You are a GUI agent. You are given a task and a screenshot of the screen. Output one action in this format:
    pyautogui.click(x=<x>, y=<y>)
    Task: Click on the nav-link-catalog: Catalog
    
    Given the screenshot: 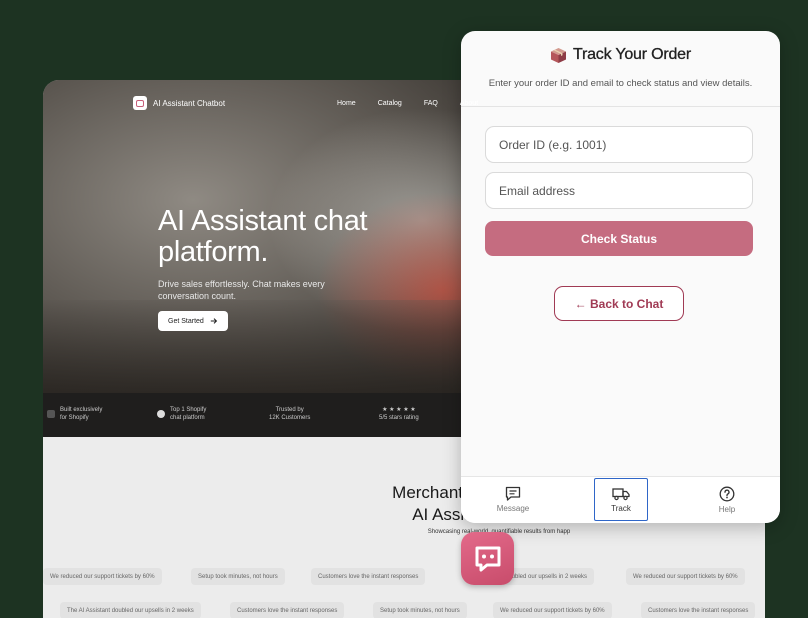 What is the action you would take?
    pyautogui.click(x=390, y=103)
    